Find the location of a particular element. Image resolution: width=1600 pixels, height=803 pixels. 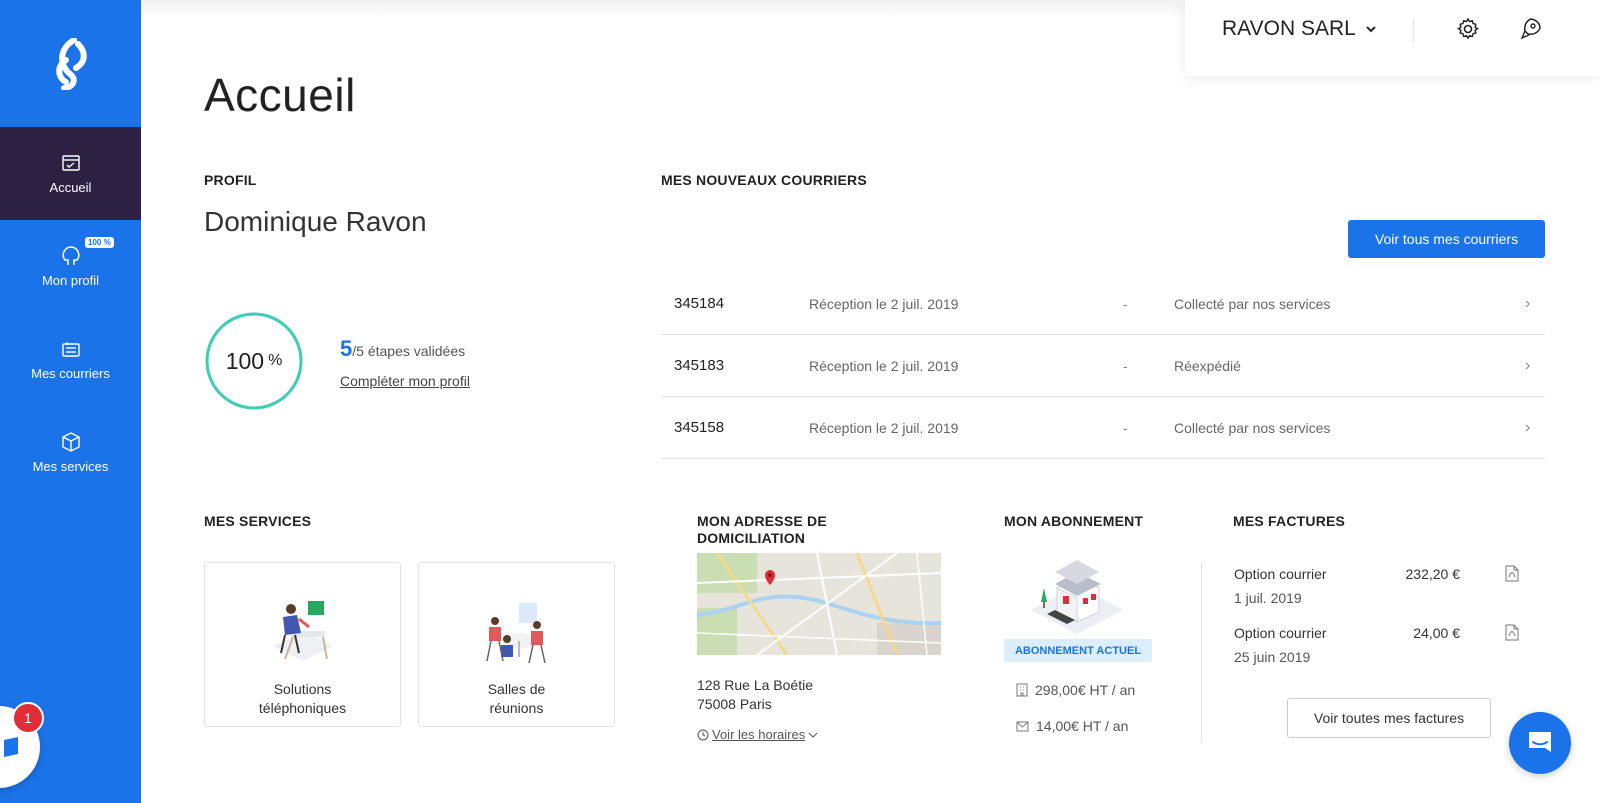

mail-number: 345158 is located at coordinates (699, 427).